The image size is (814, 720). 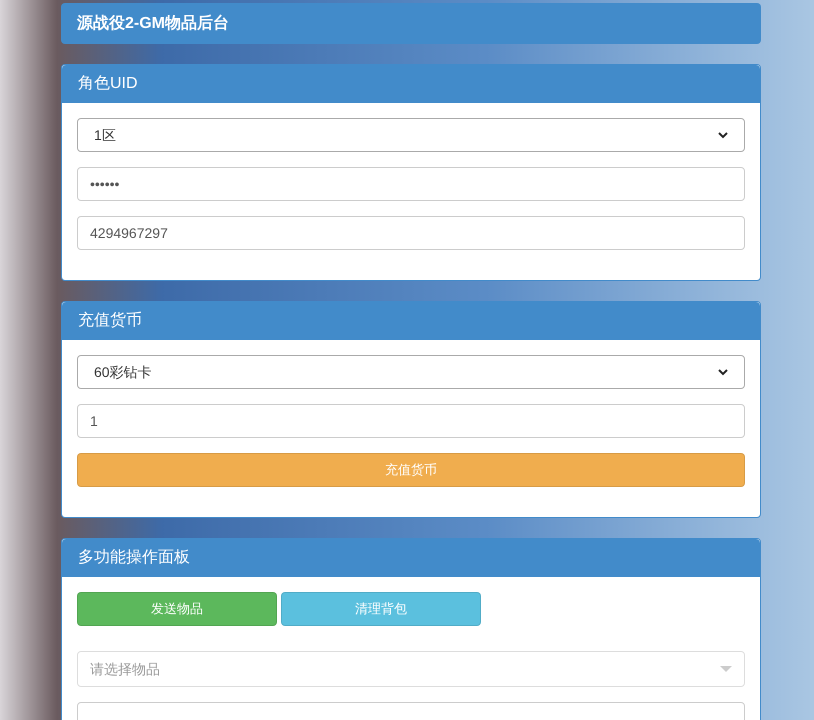 I want to click on panel-title: 角色UID, so click(x=108, y=84).